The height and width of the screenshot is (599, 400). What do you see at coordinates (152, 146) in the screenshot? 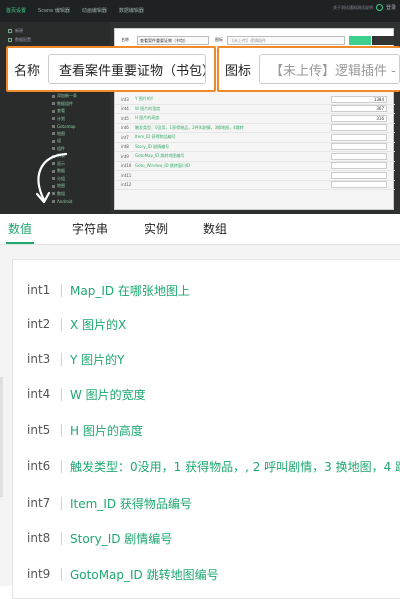
I see `panel-row-desc: Story_ID 剧情编号` at bounding box center [152, 146].